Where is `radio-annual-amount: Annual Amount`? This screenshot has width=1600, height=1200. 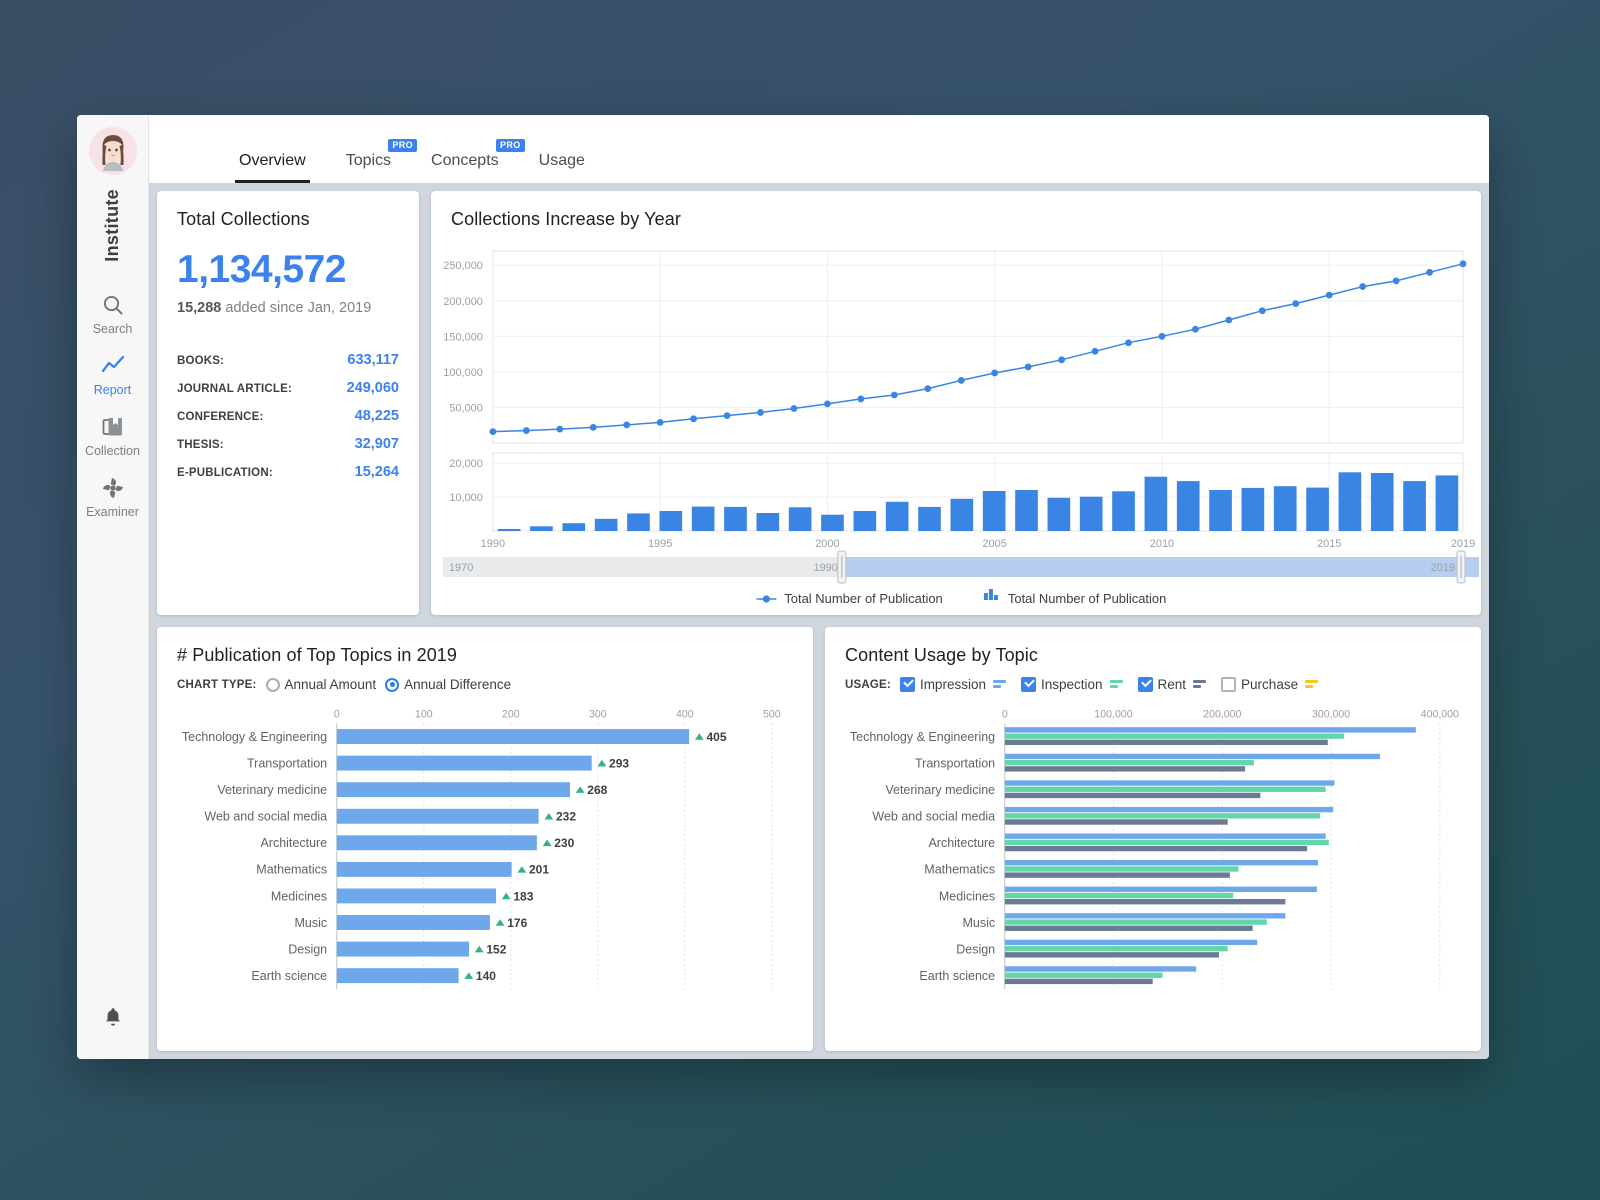 radio-annual-amount: Annual Amount is located at coordinates (320, 684).